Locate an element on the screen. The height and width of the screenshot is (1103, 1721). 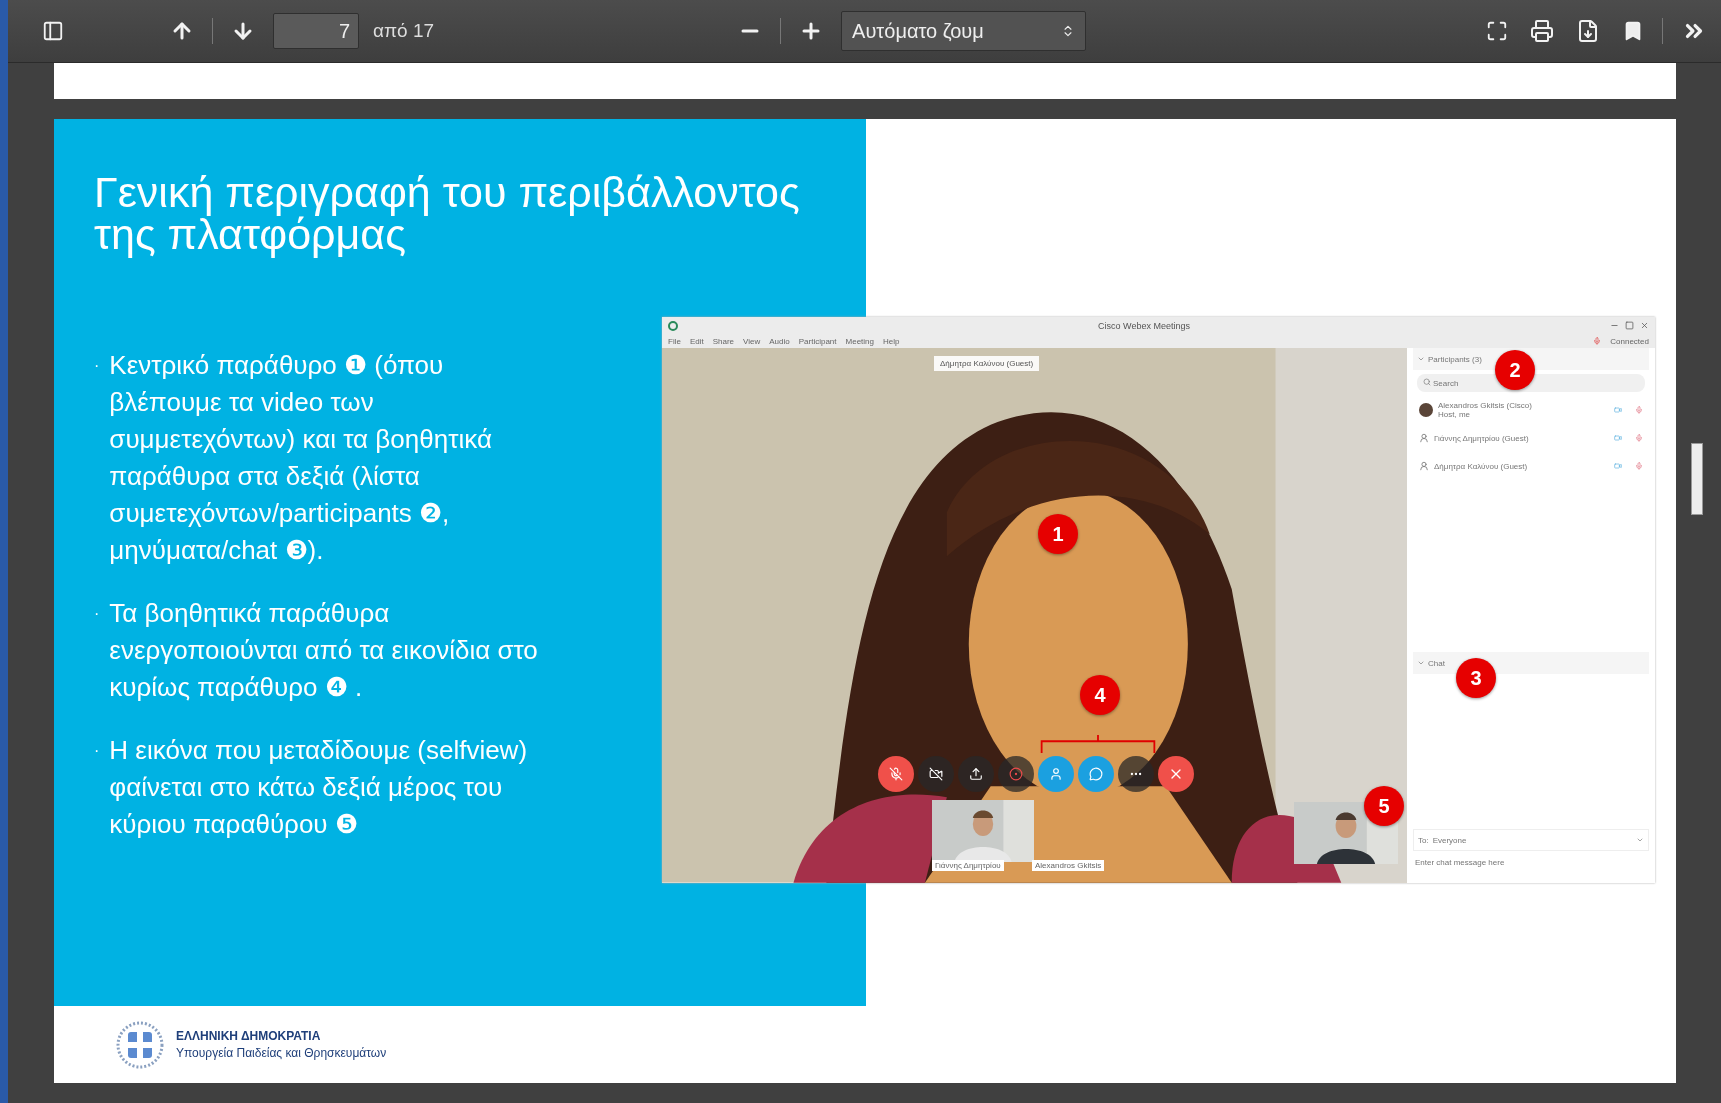
menu-item: View is located at coordinates (752, 341).